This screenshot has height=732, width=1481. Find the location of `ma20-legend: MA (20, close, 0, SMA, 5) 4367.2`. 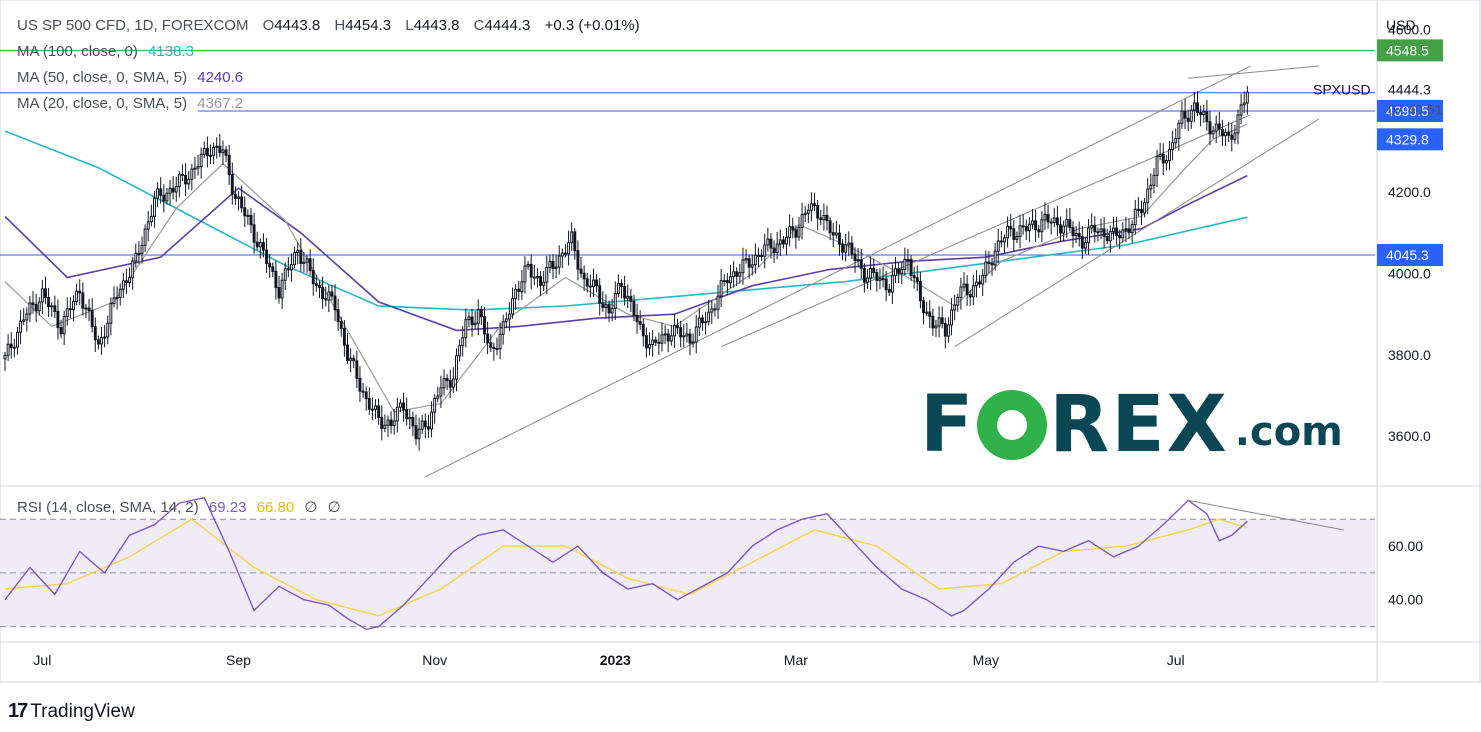

ma20-legend: MA (20, close, 0, SMA, 5) 4367.2 is located at coordinates (130, 104).